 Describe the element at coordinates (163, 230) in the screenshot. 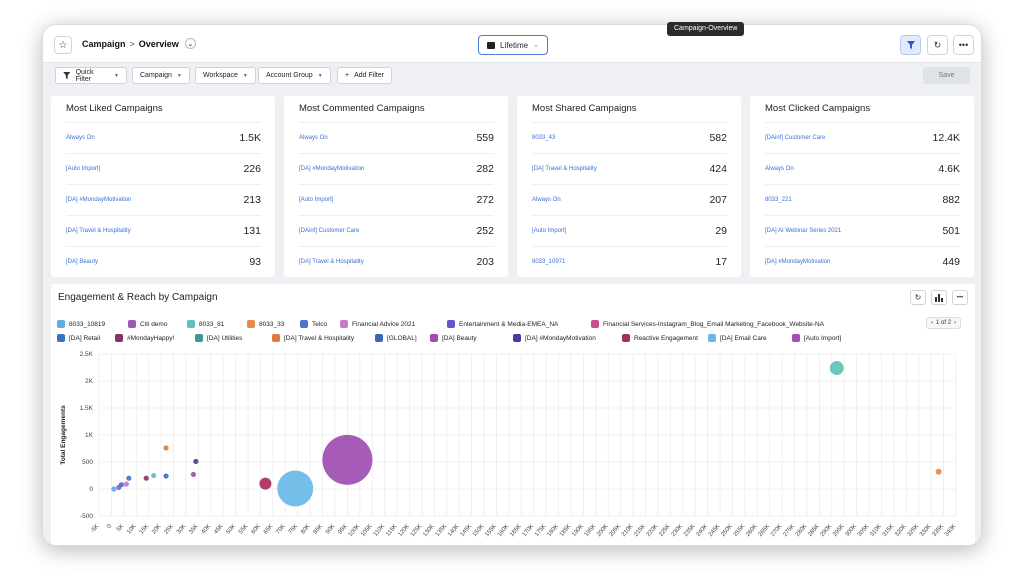

I see `list-item: [DA] Travel & Hospitality 131` at that location.